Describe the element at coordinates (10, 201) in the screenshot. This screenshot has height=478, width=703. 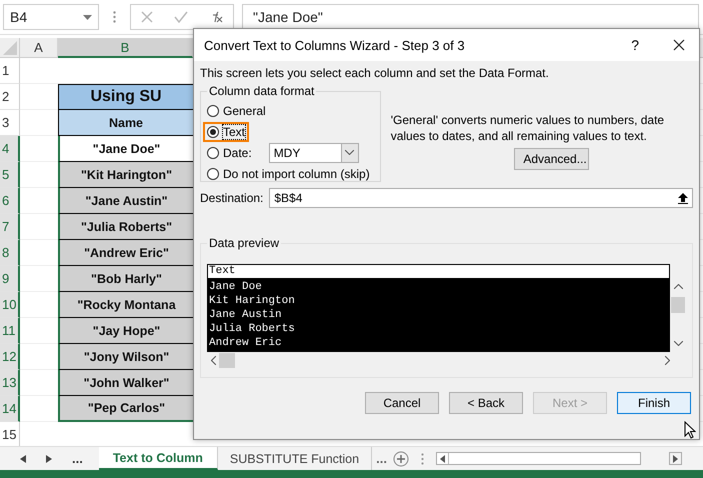
I see `row-header: 6` at that location.